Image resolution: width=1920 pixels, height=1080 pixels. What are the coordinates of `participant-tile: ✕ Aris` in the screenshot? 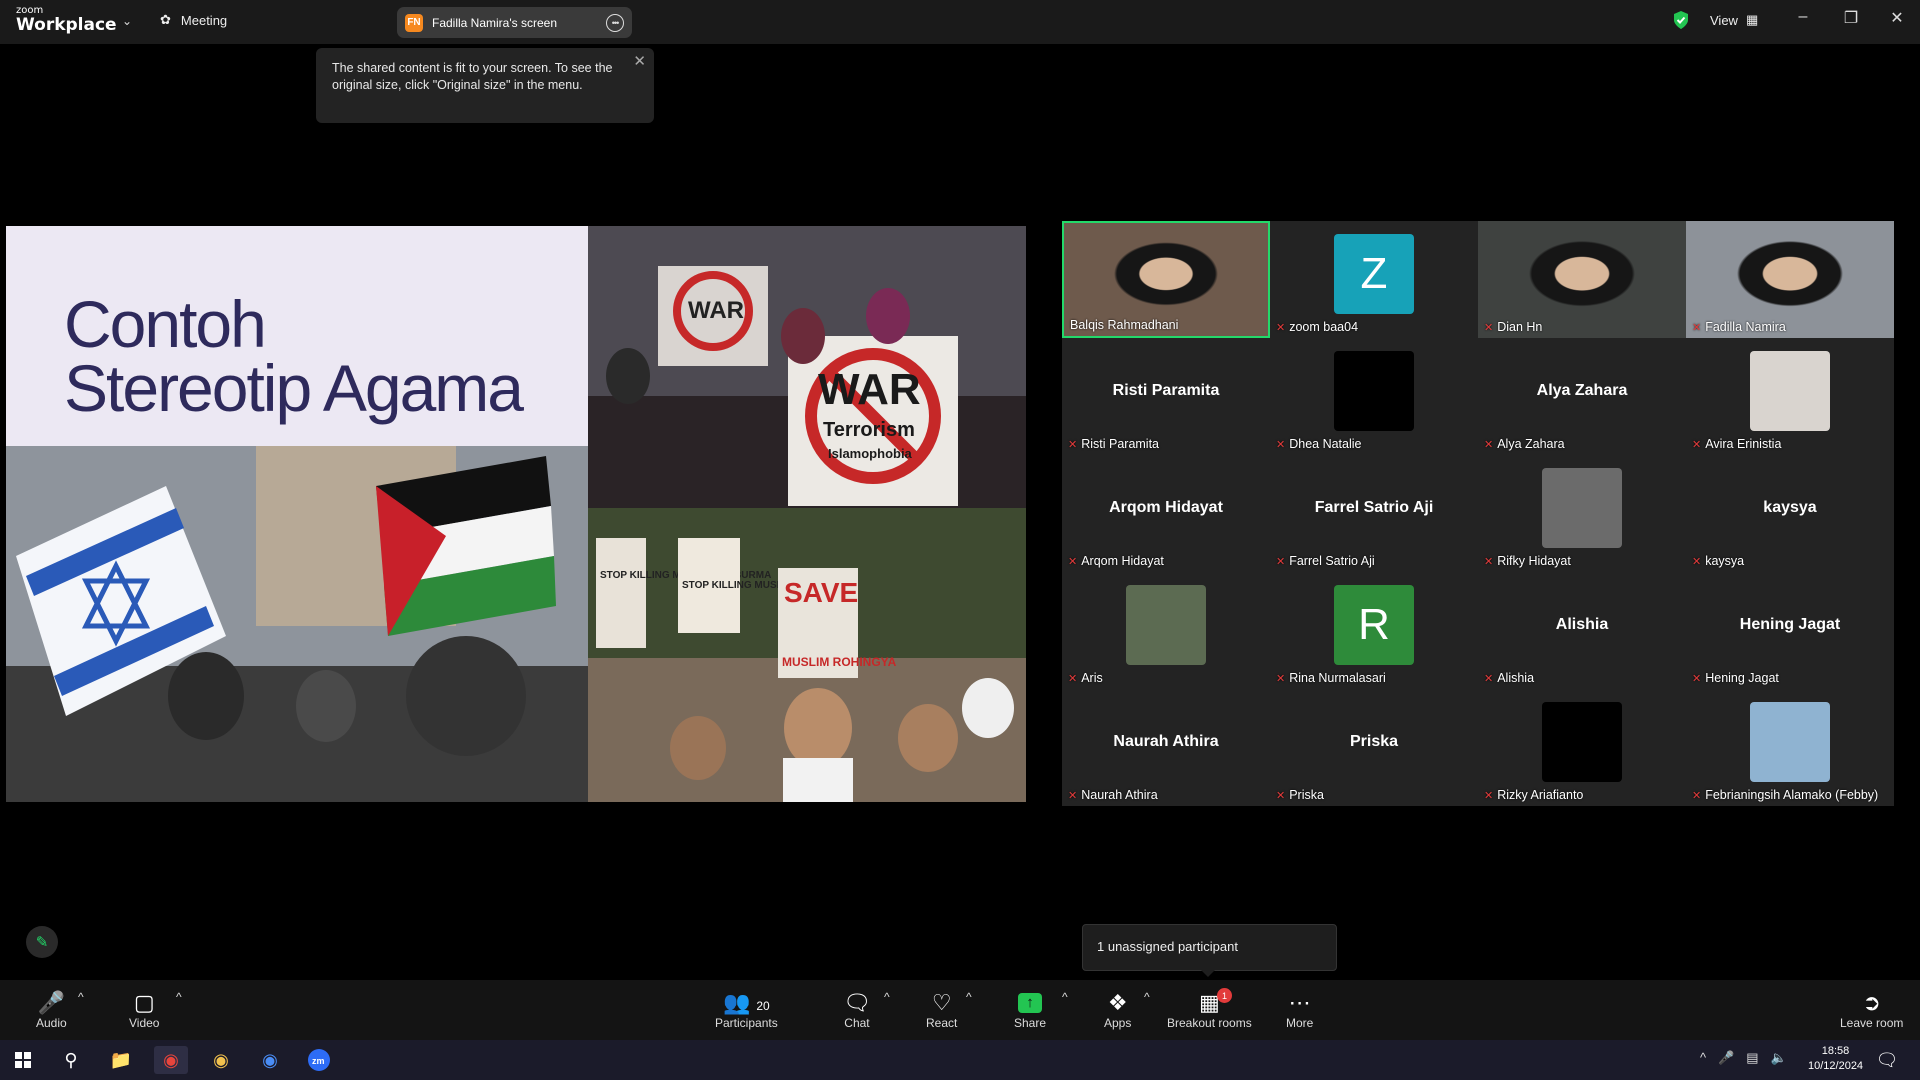 It's located at (1166, 630).